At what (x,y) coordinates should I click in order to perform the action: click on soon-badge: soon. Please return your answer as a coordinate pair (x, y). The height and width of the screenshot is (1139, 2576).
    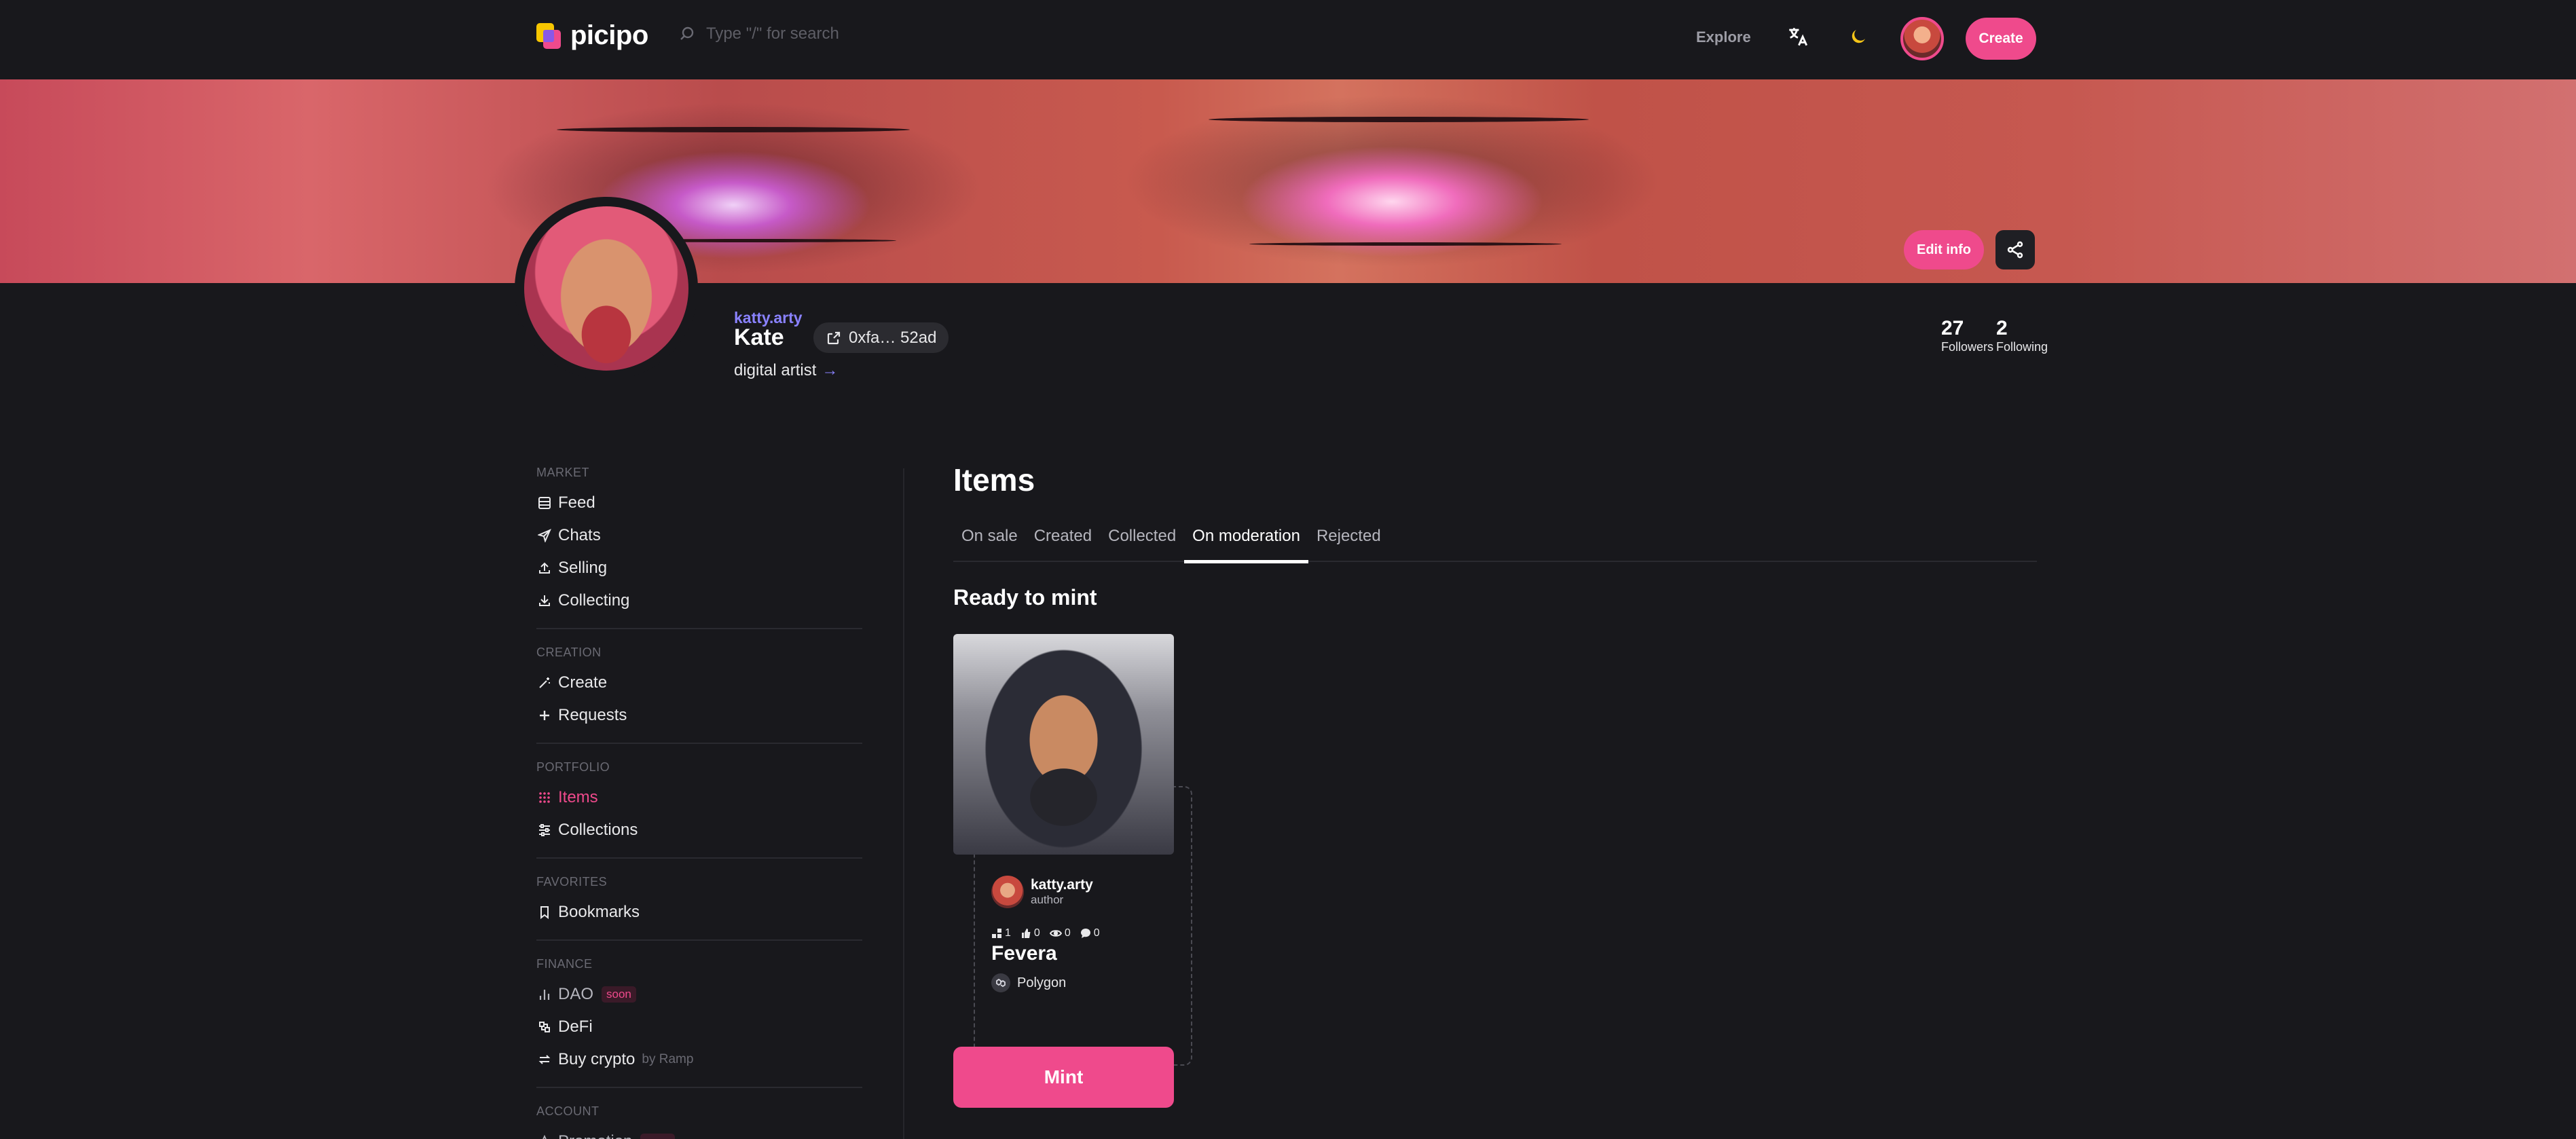
    Looking at the image, I should click on (658, 1136).